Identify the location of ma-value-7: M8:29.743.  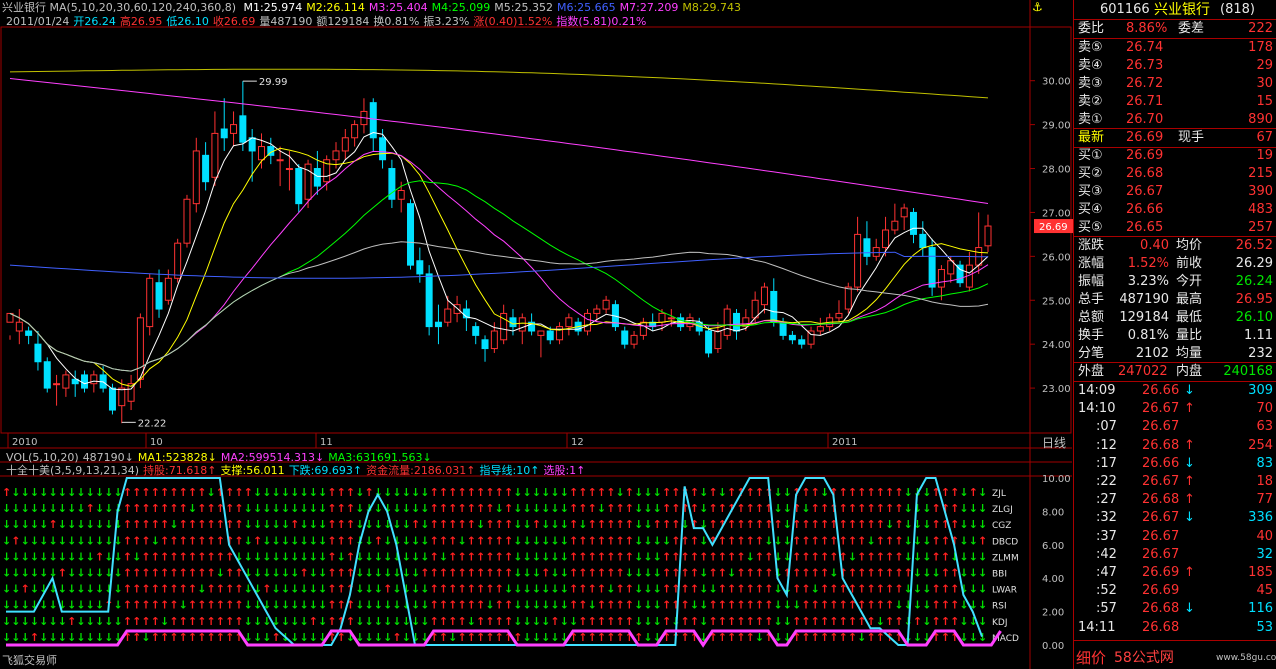
(712, 7).